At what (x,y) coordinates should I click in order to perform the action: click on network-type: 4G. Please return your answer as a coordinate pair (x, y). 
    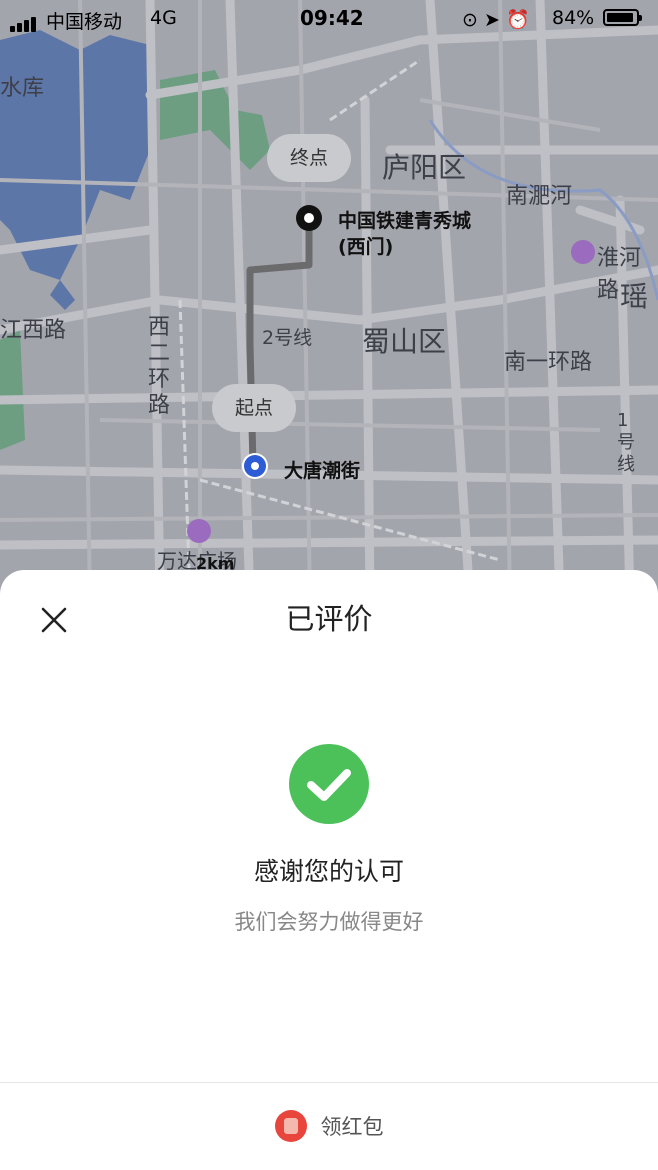
    Looking at the image, I should click on (163, 18).